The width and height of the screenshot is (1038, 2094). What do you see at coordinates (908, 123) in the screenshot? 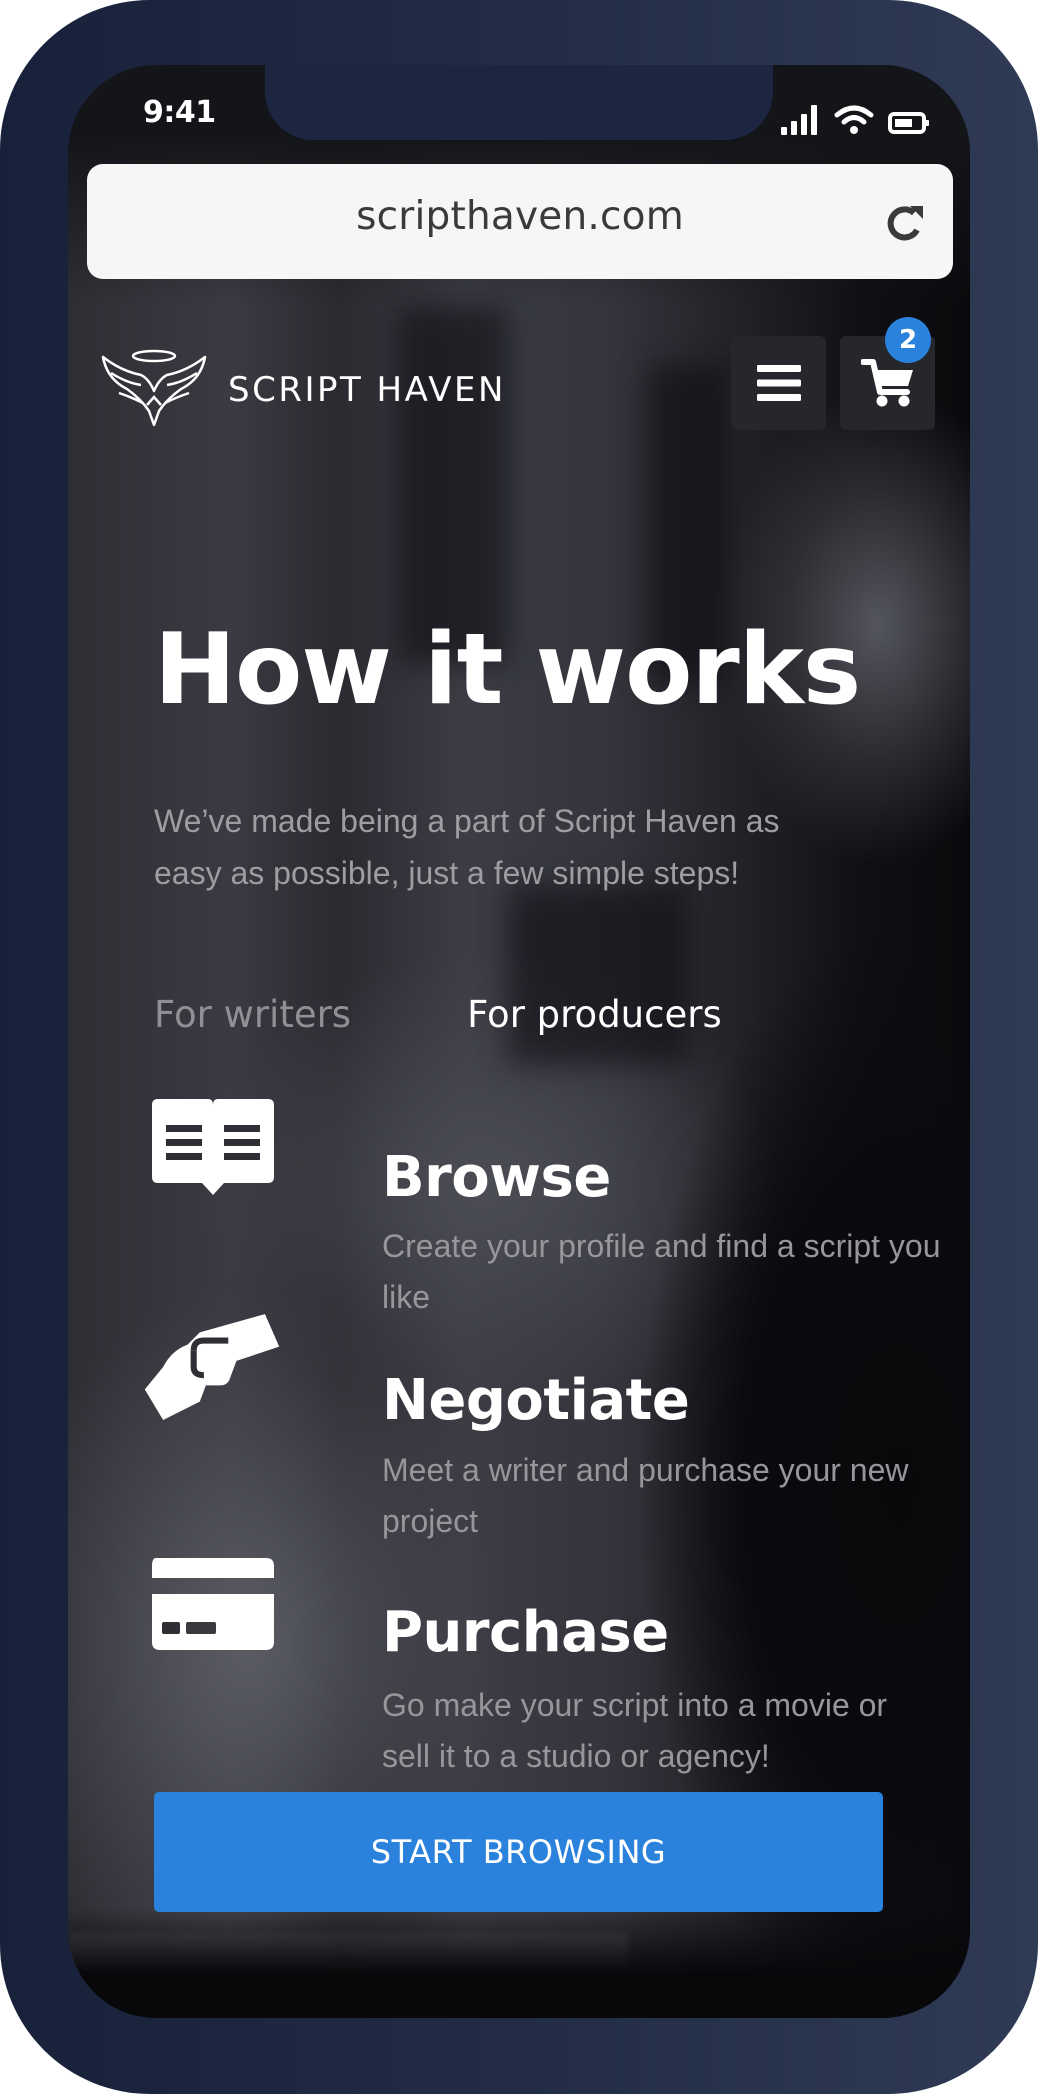
I see `battery-icon` at bounding box center [908, 123].